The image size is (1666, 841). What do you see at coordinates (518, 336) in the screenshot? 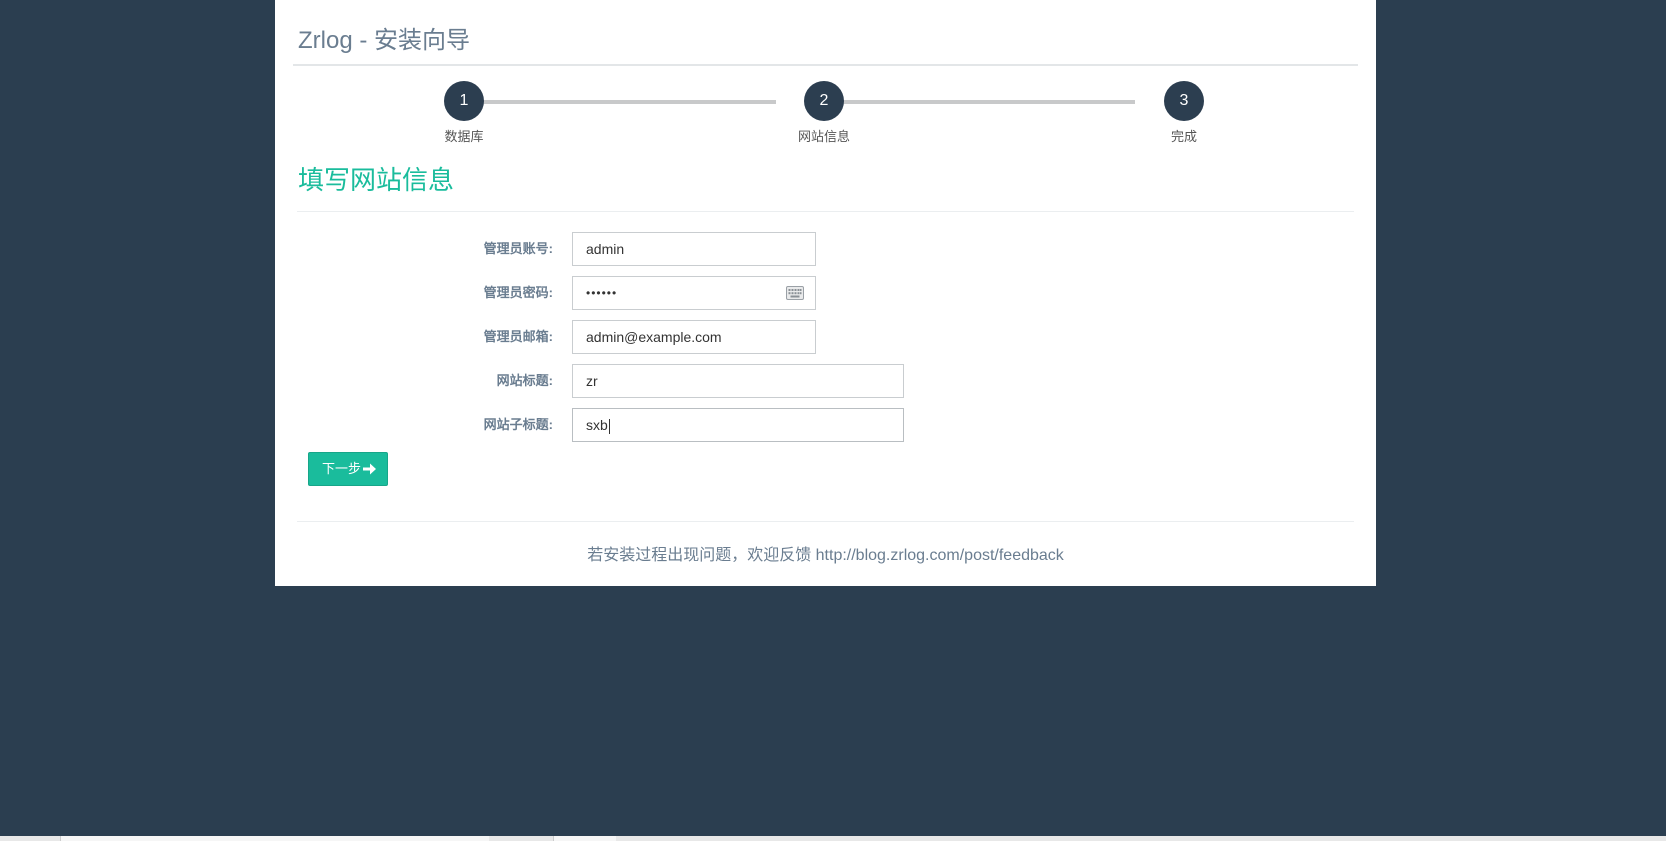
I see `admin-email-label: 管理员邮箱:` at bounding box center [518, 336].